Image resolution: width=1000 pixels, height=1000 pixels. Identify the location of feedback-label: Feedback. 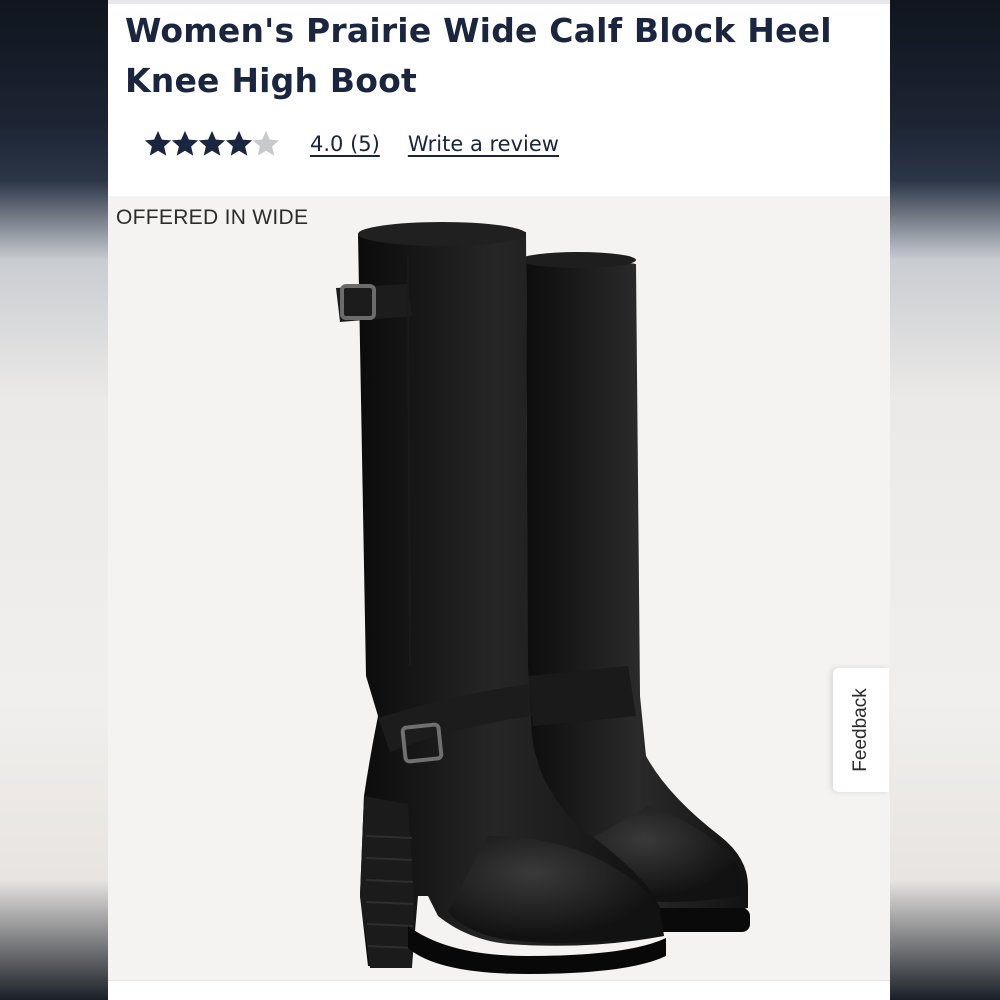
(860, 730).